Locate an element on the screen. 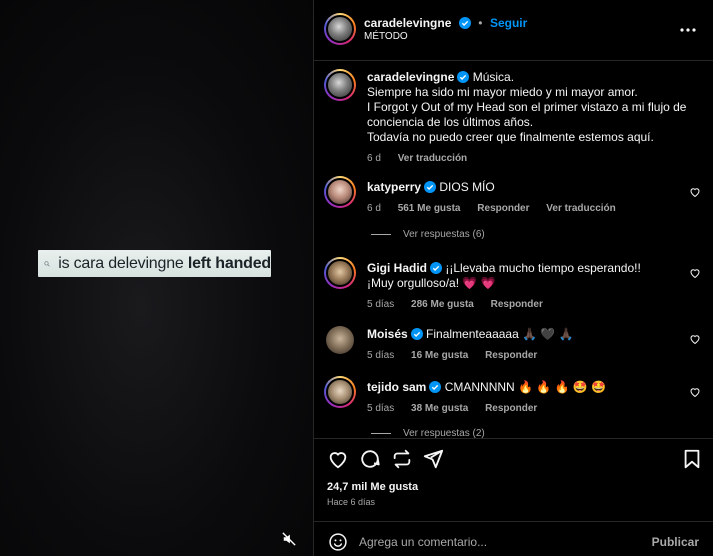  caption-time: 6 d is located at coordinates (374, 158).